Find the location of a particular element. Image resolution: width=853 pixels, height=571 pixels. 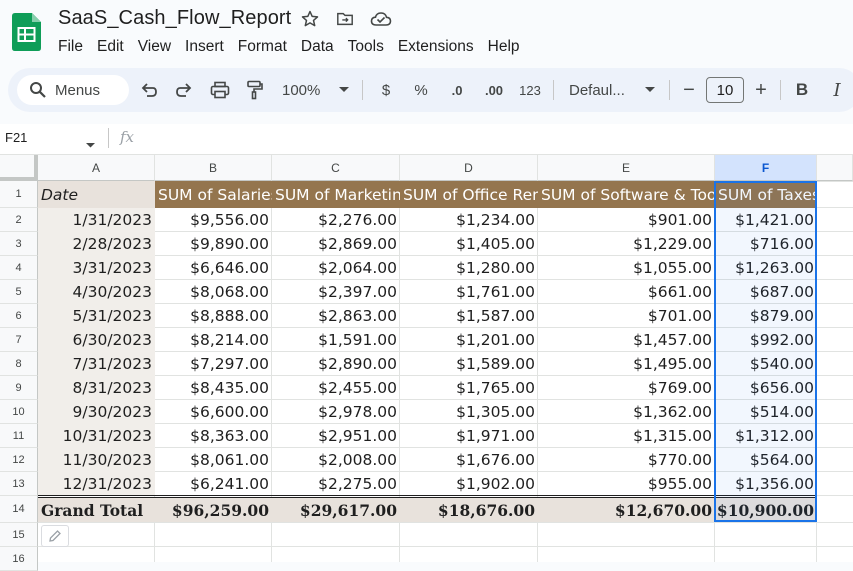

value-cell: $955.00 is located at coordinates (626, 484).